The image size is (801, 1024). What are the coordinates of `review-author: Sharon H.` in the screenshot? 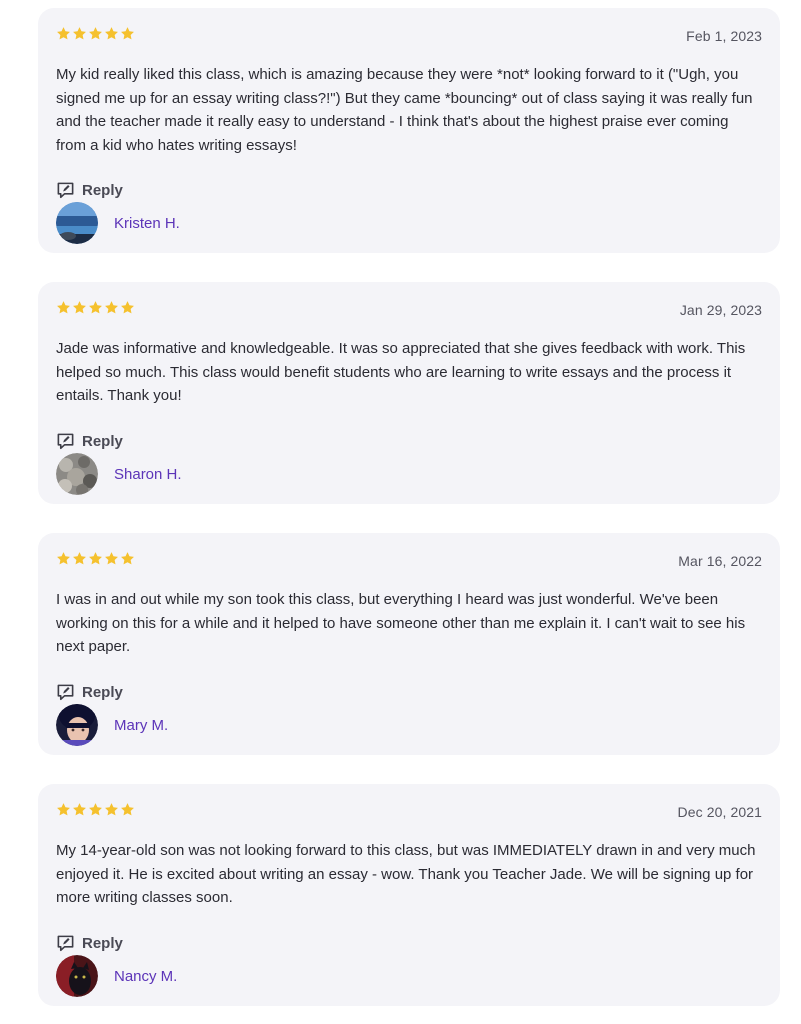 It's located at (119, 474).